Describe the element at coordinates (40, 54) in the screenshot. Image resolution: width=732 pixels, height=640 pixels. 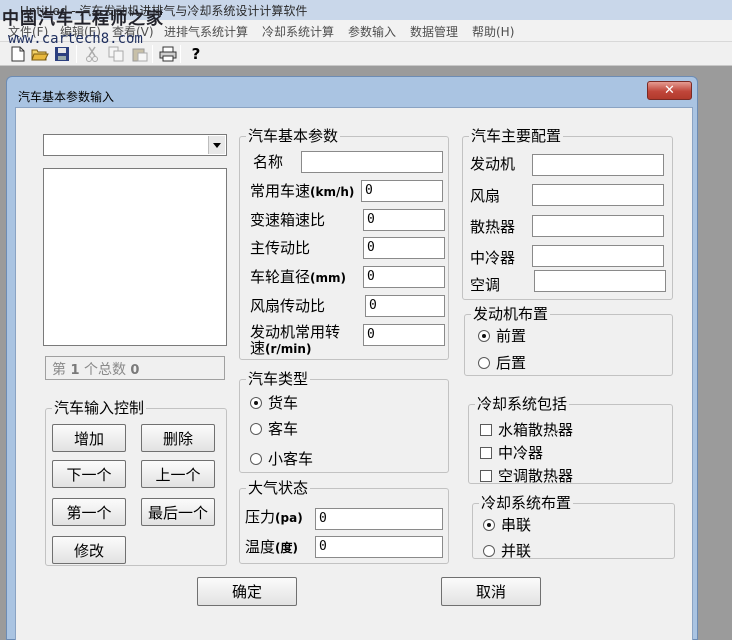
I see `open-icon` at that location.